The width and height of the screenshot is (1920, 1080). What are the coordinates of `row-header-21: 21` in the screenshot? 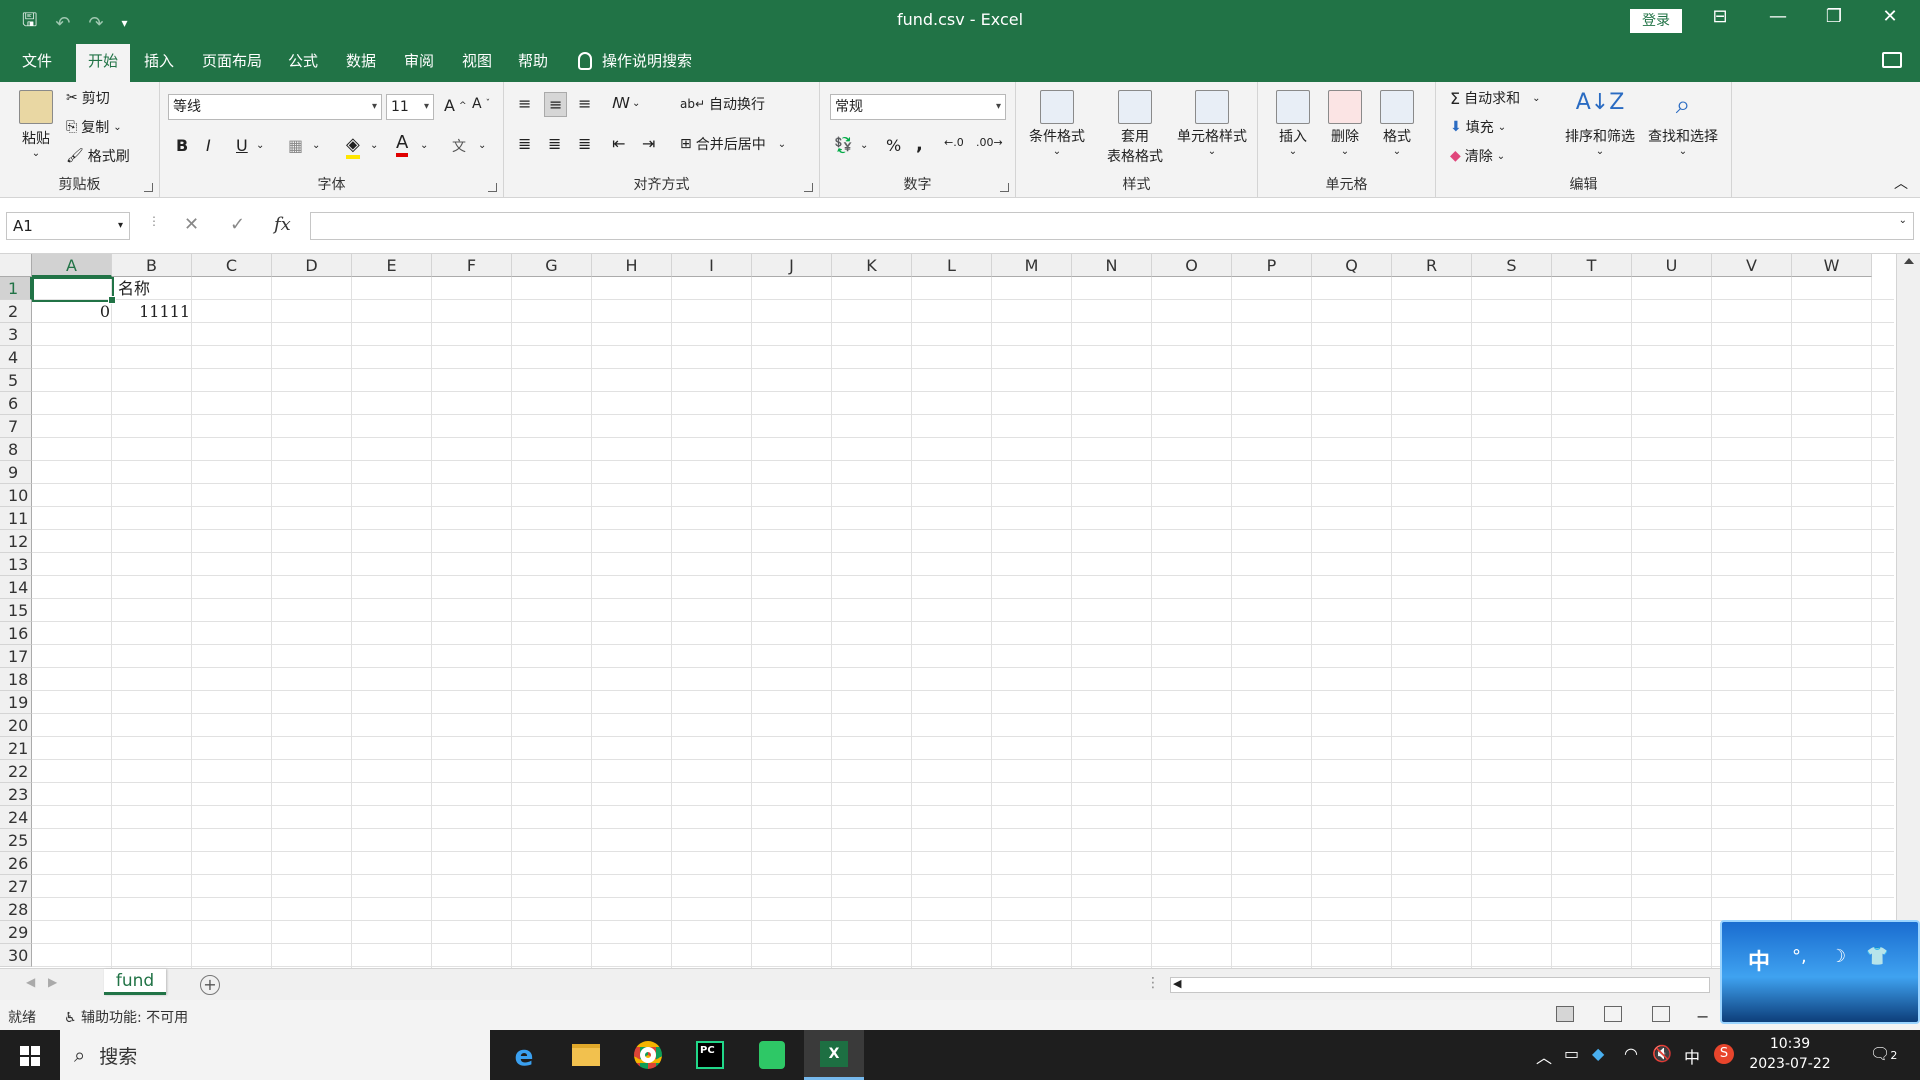 It's located at (16, 748).